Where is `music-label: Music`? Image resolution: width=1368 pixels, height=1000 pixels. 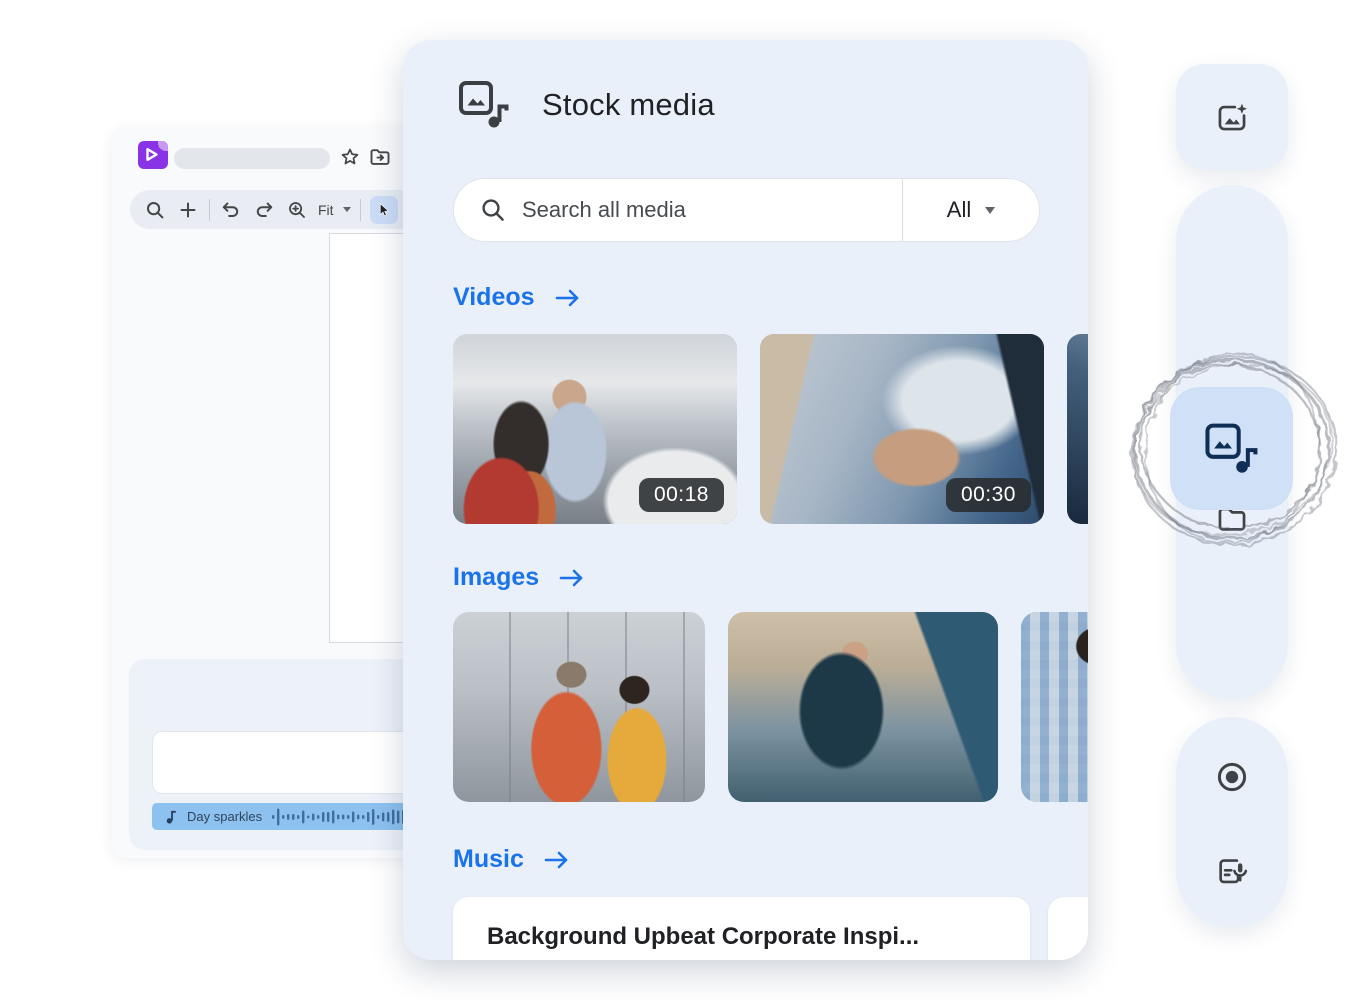 music-label: Music is located at coordinates (488, 859).